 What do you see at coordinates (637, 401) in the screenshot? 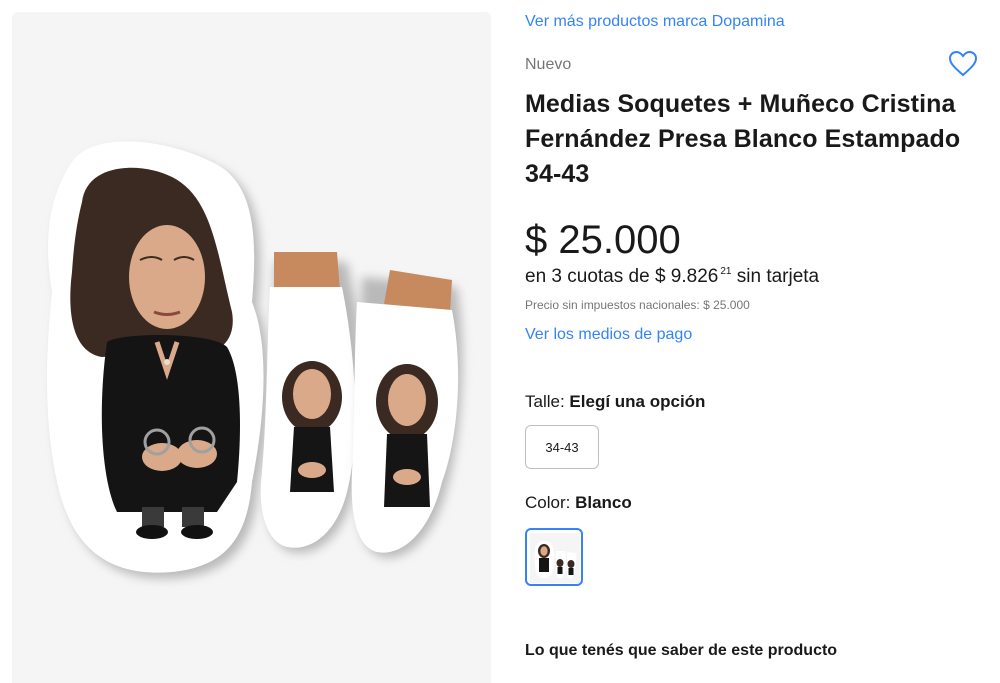
I see `size-selected-value: Elegí una opción` at bounding box center [637, 401].